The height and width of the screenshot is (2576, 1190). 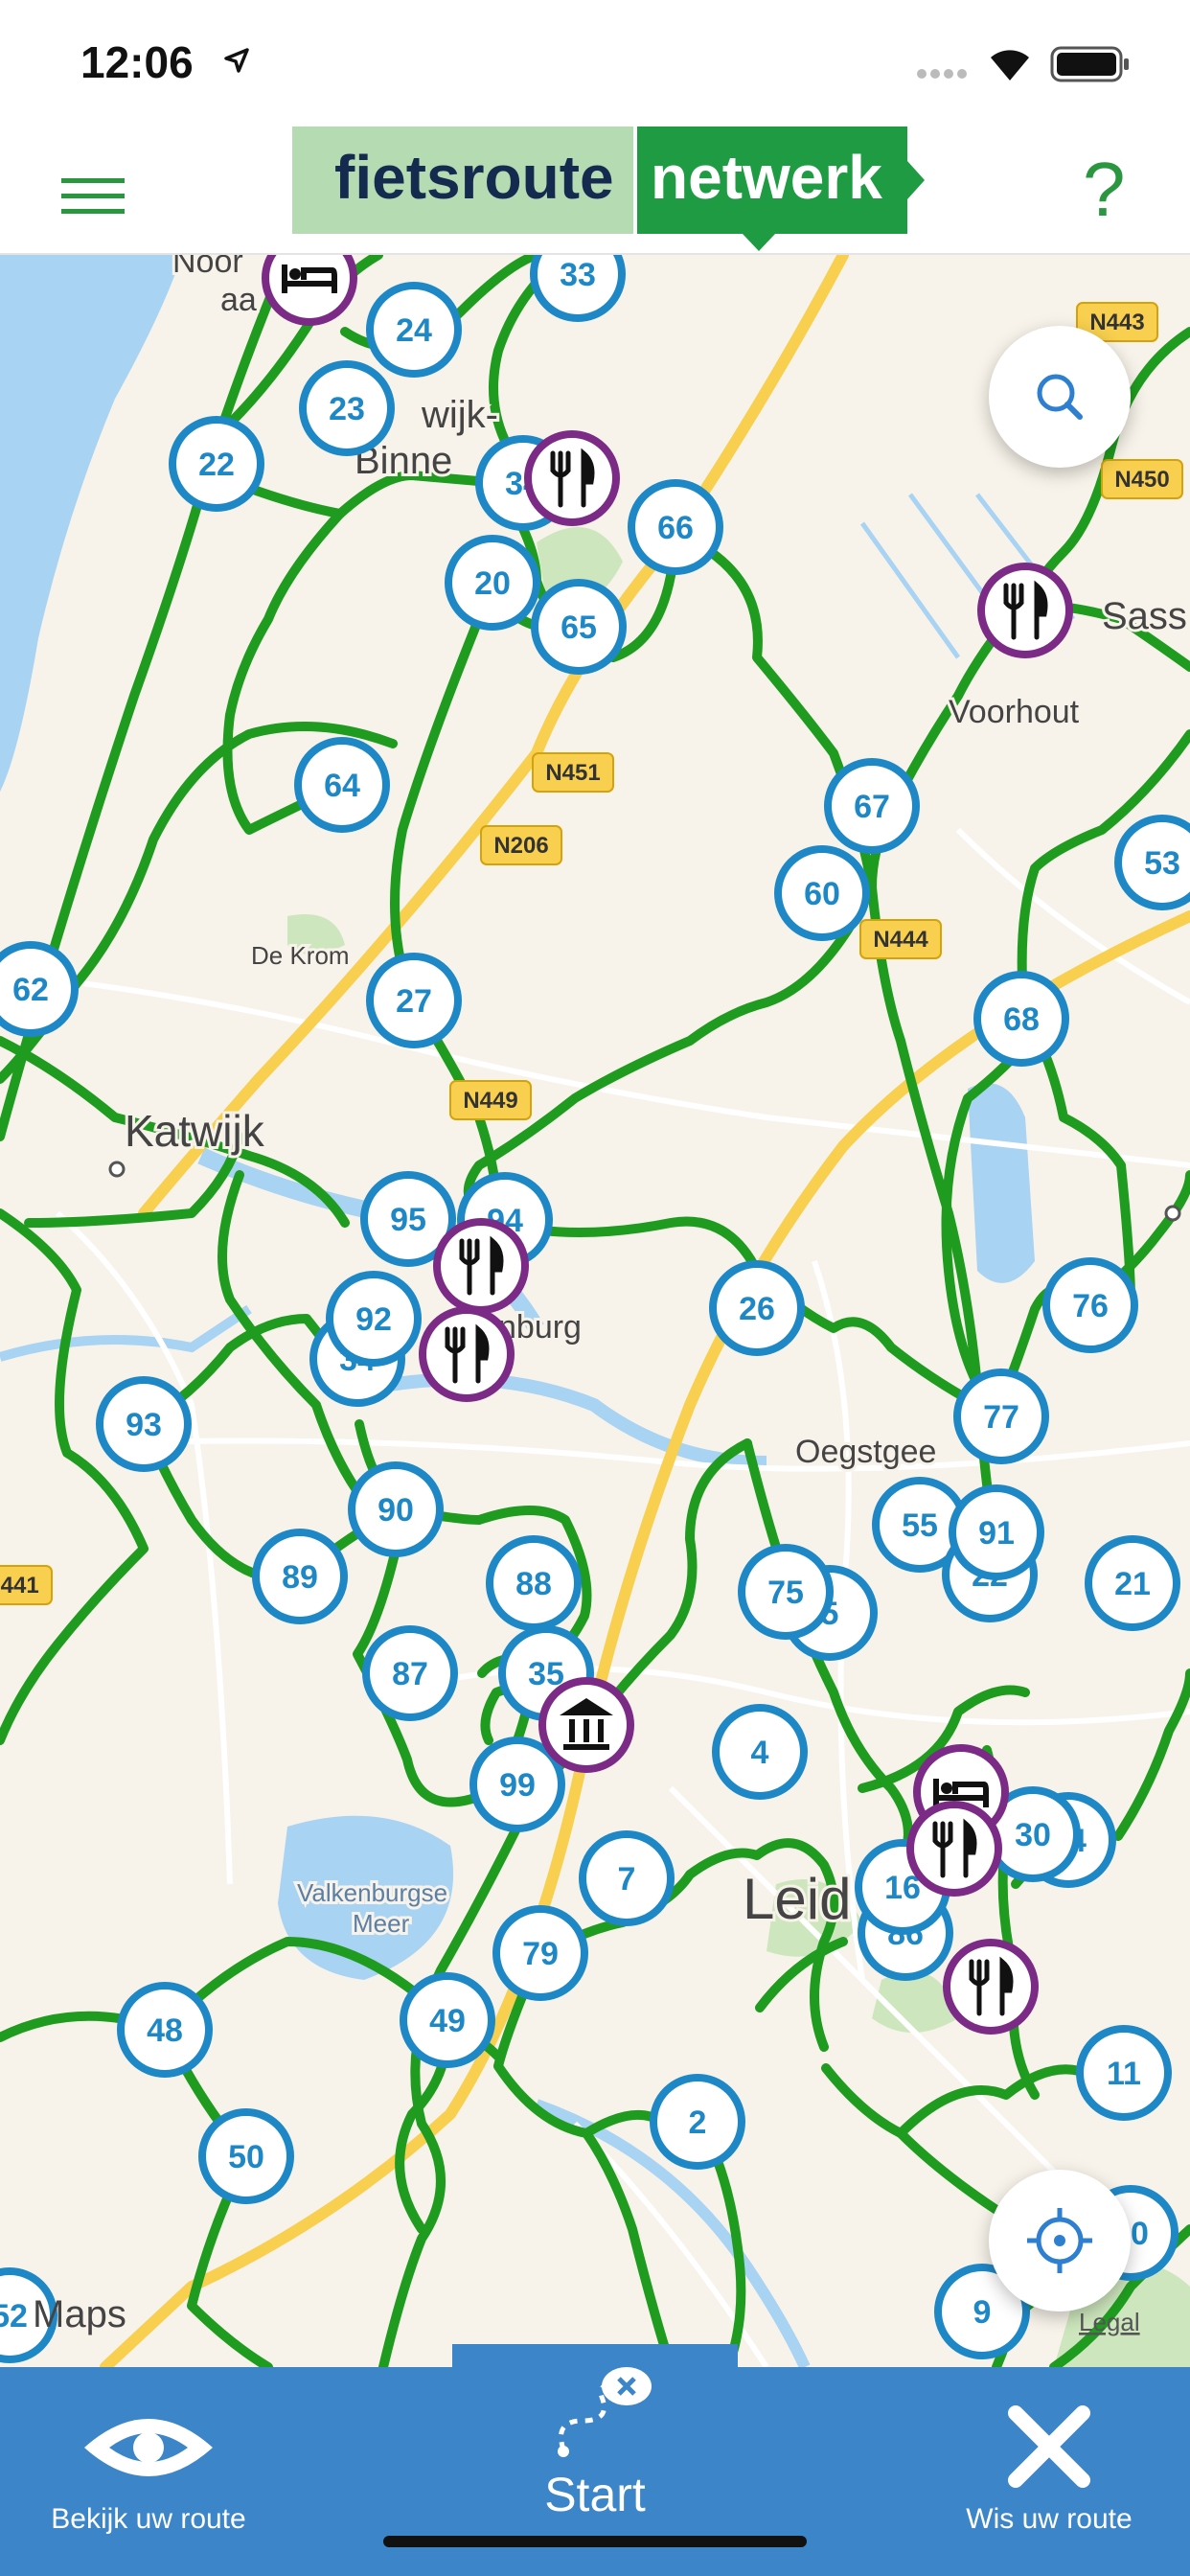 I want to click on route-node-label: 24, so click(x=414, y=330).